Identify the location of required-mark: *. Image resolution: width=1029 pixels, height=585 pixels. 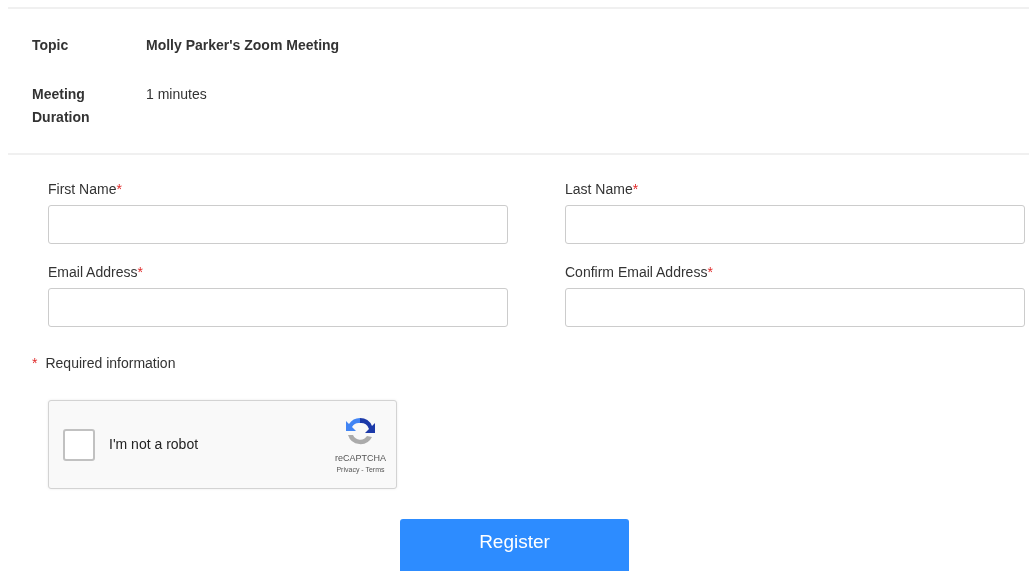
(35, 363).